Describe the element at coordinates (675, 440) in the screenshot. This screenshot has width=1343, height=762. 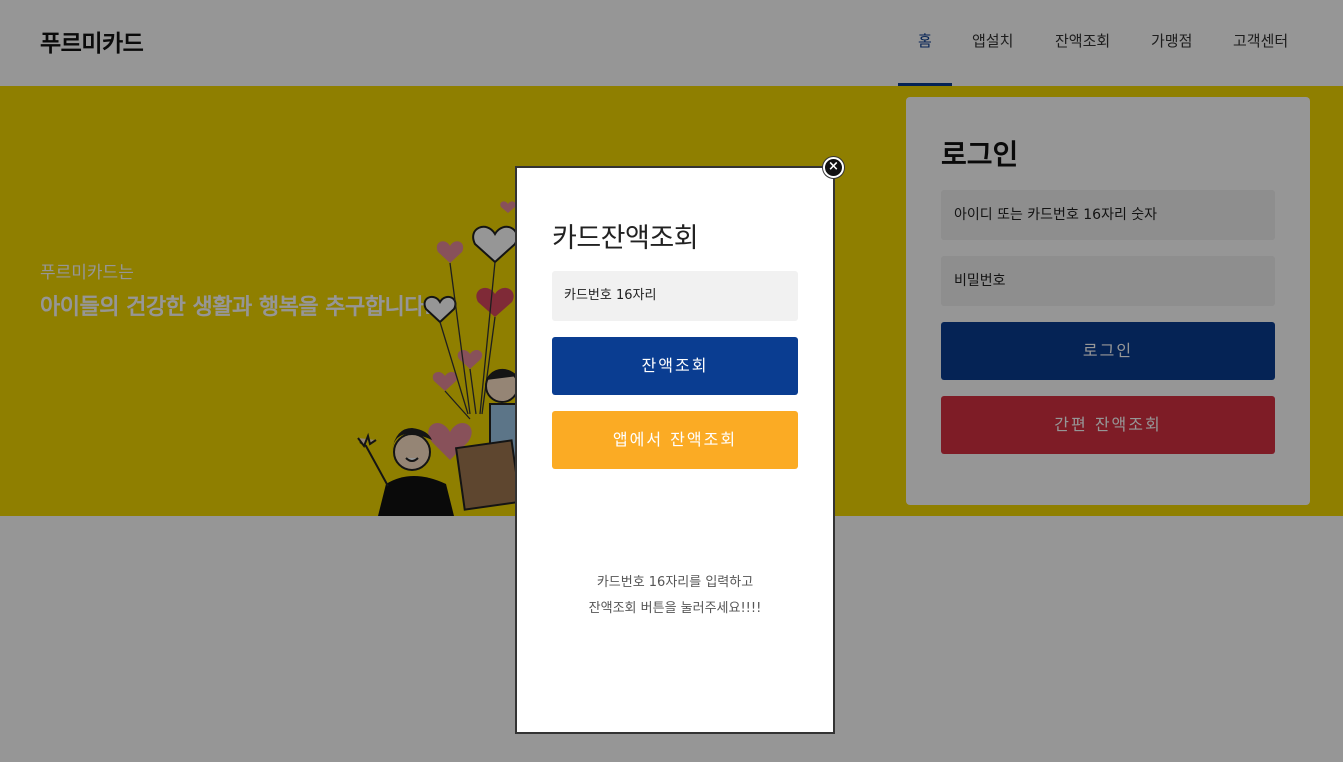
I see `app-balance-check-button: 앱에서 잔액조회` at that location.